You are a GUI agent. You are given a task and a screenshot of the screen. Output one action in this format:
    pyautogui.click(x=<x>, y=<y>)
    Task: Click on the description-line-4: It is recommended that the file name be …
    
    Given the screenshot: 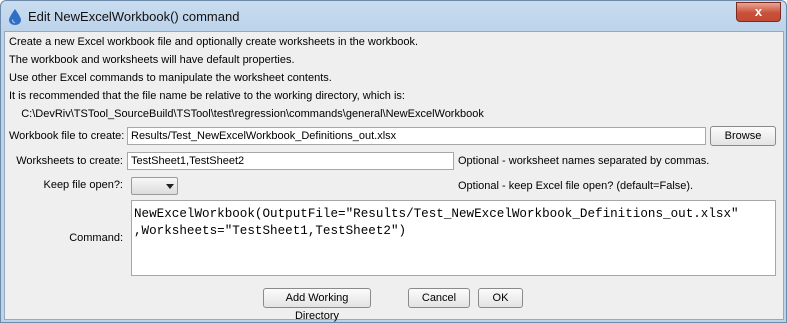 What is the action you would take?
    pyautogui.click(x=207, y=96)
    